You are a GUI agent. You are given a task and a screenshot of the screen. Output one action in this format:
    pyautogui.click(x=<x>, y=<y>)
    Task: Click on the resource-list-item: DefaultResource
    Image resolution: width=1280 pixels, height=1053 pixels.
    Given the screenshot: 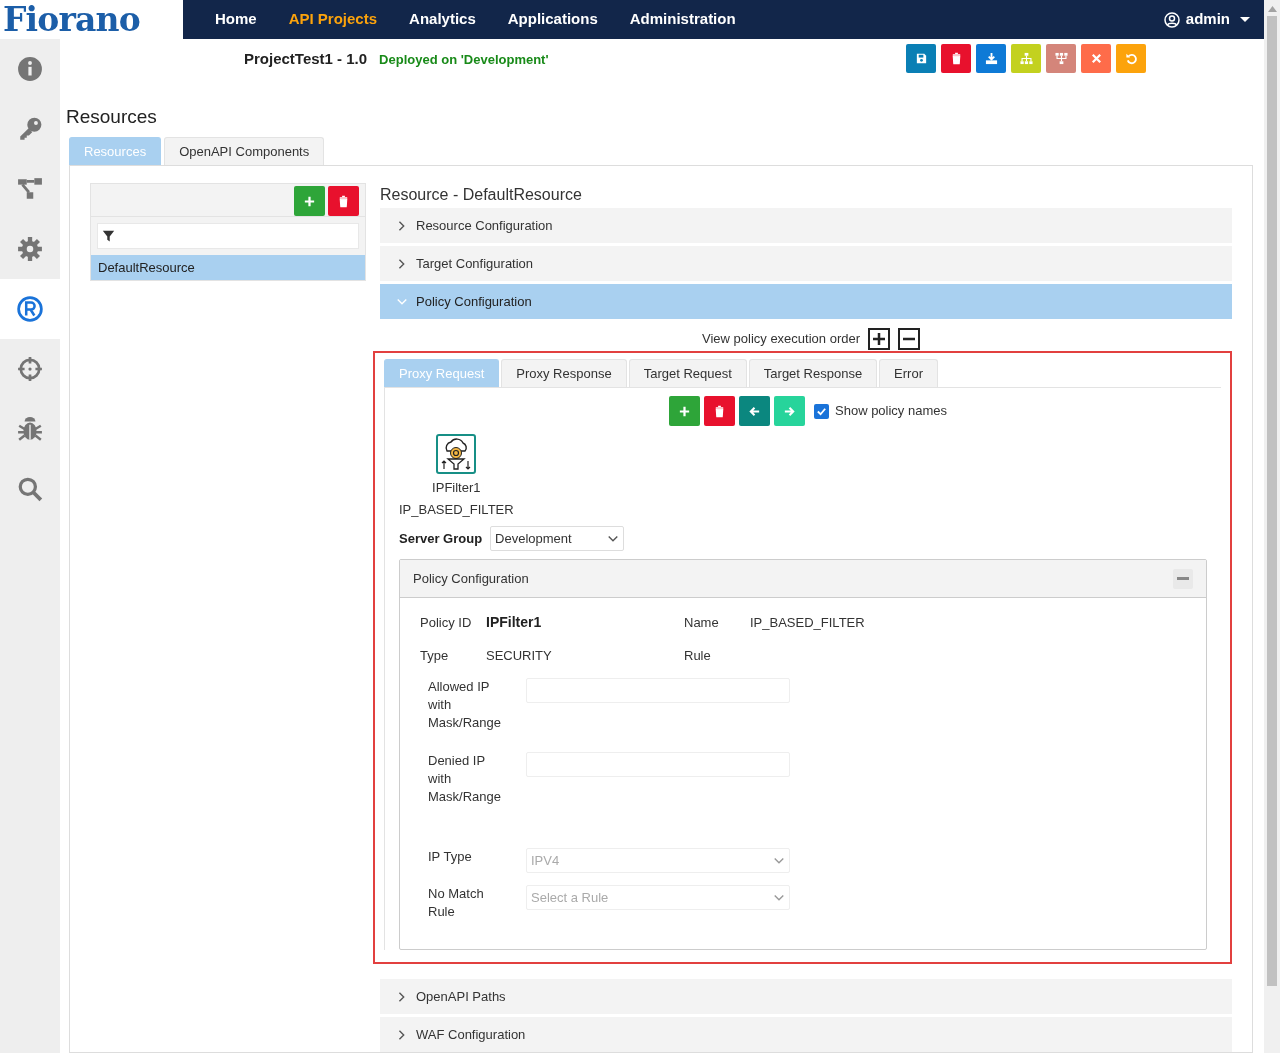 What is the action you would take?
    pyautogui.click(x=228, y=267)
    